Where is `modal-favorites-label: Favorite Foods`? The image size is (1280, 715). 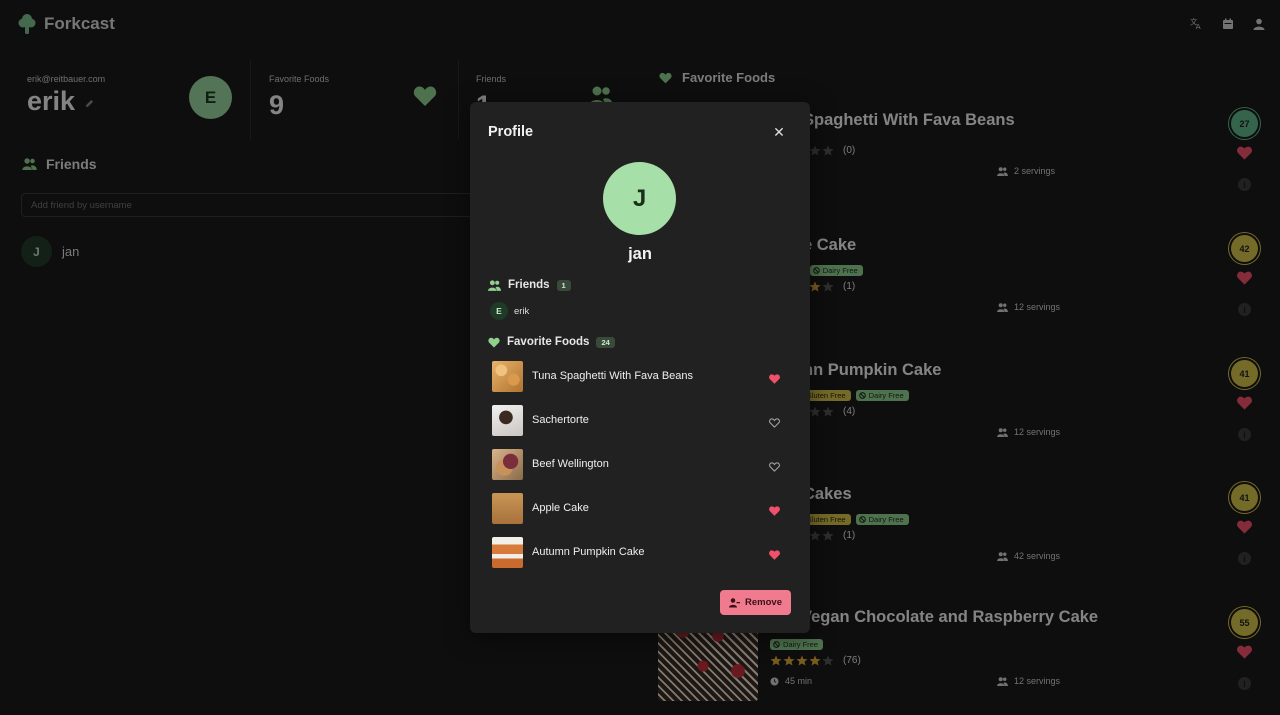 modal-favorites-label: Favorite Foods is located at coordinates (548, 342).